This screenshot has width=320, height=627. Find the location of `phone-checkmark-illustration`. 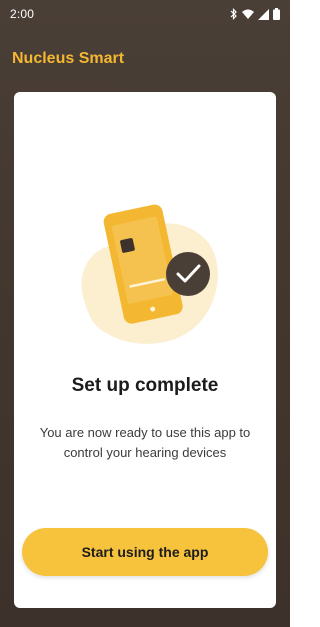

phone-checkmark-illustration is located at coordinates (149, 268).